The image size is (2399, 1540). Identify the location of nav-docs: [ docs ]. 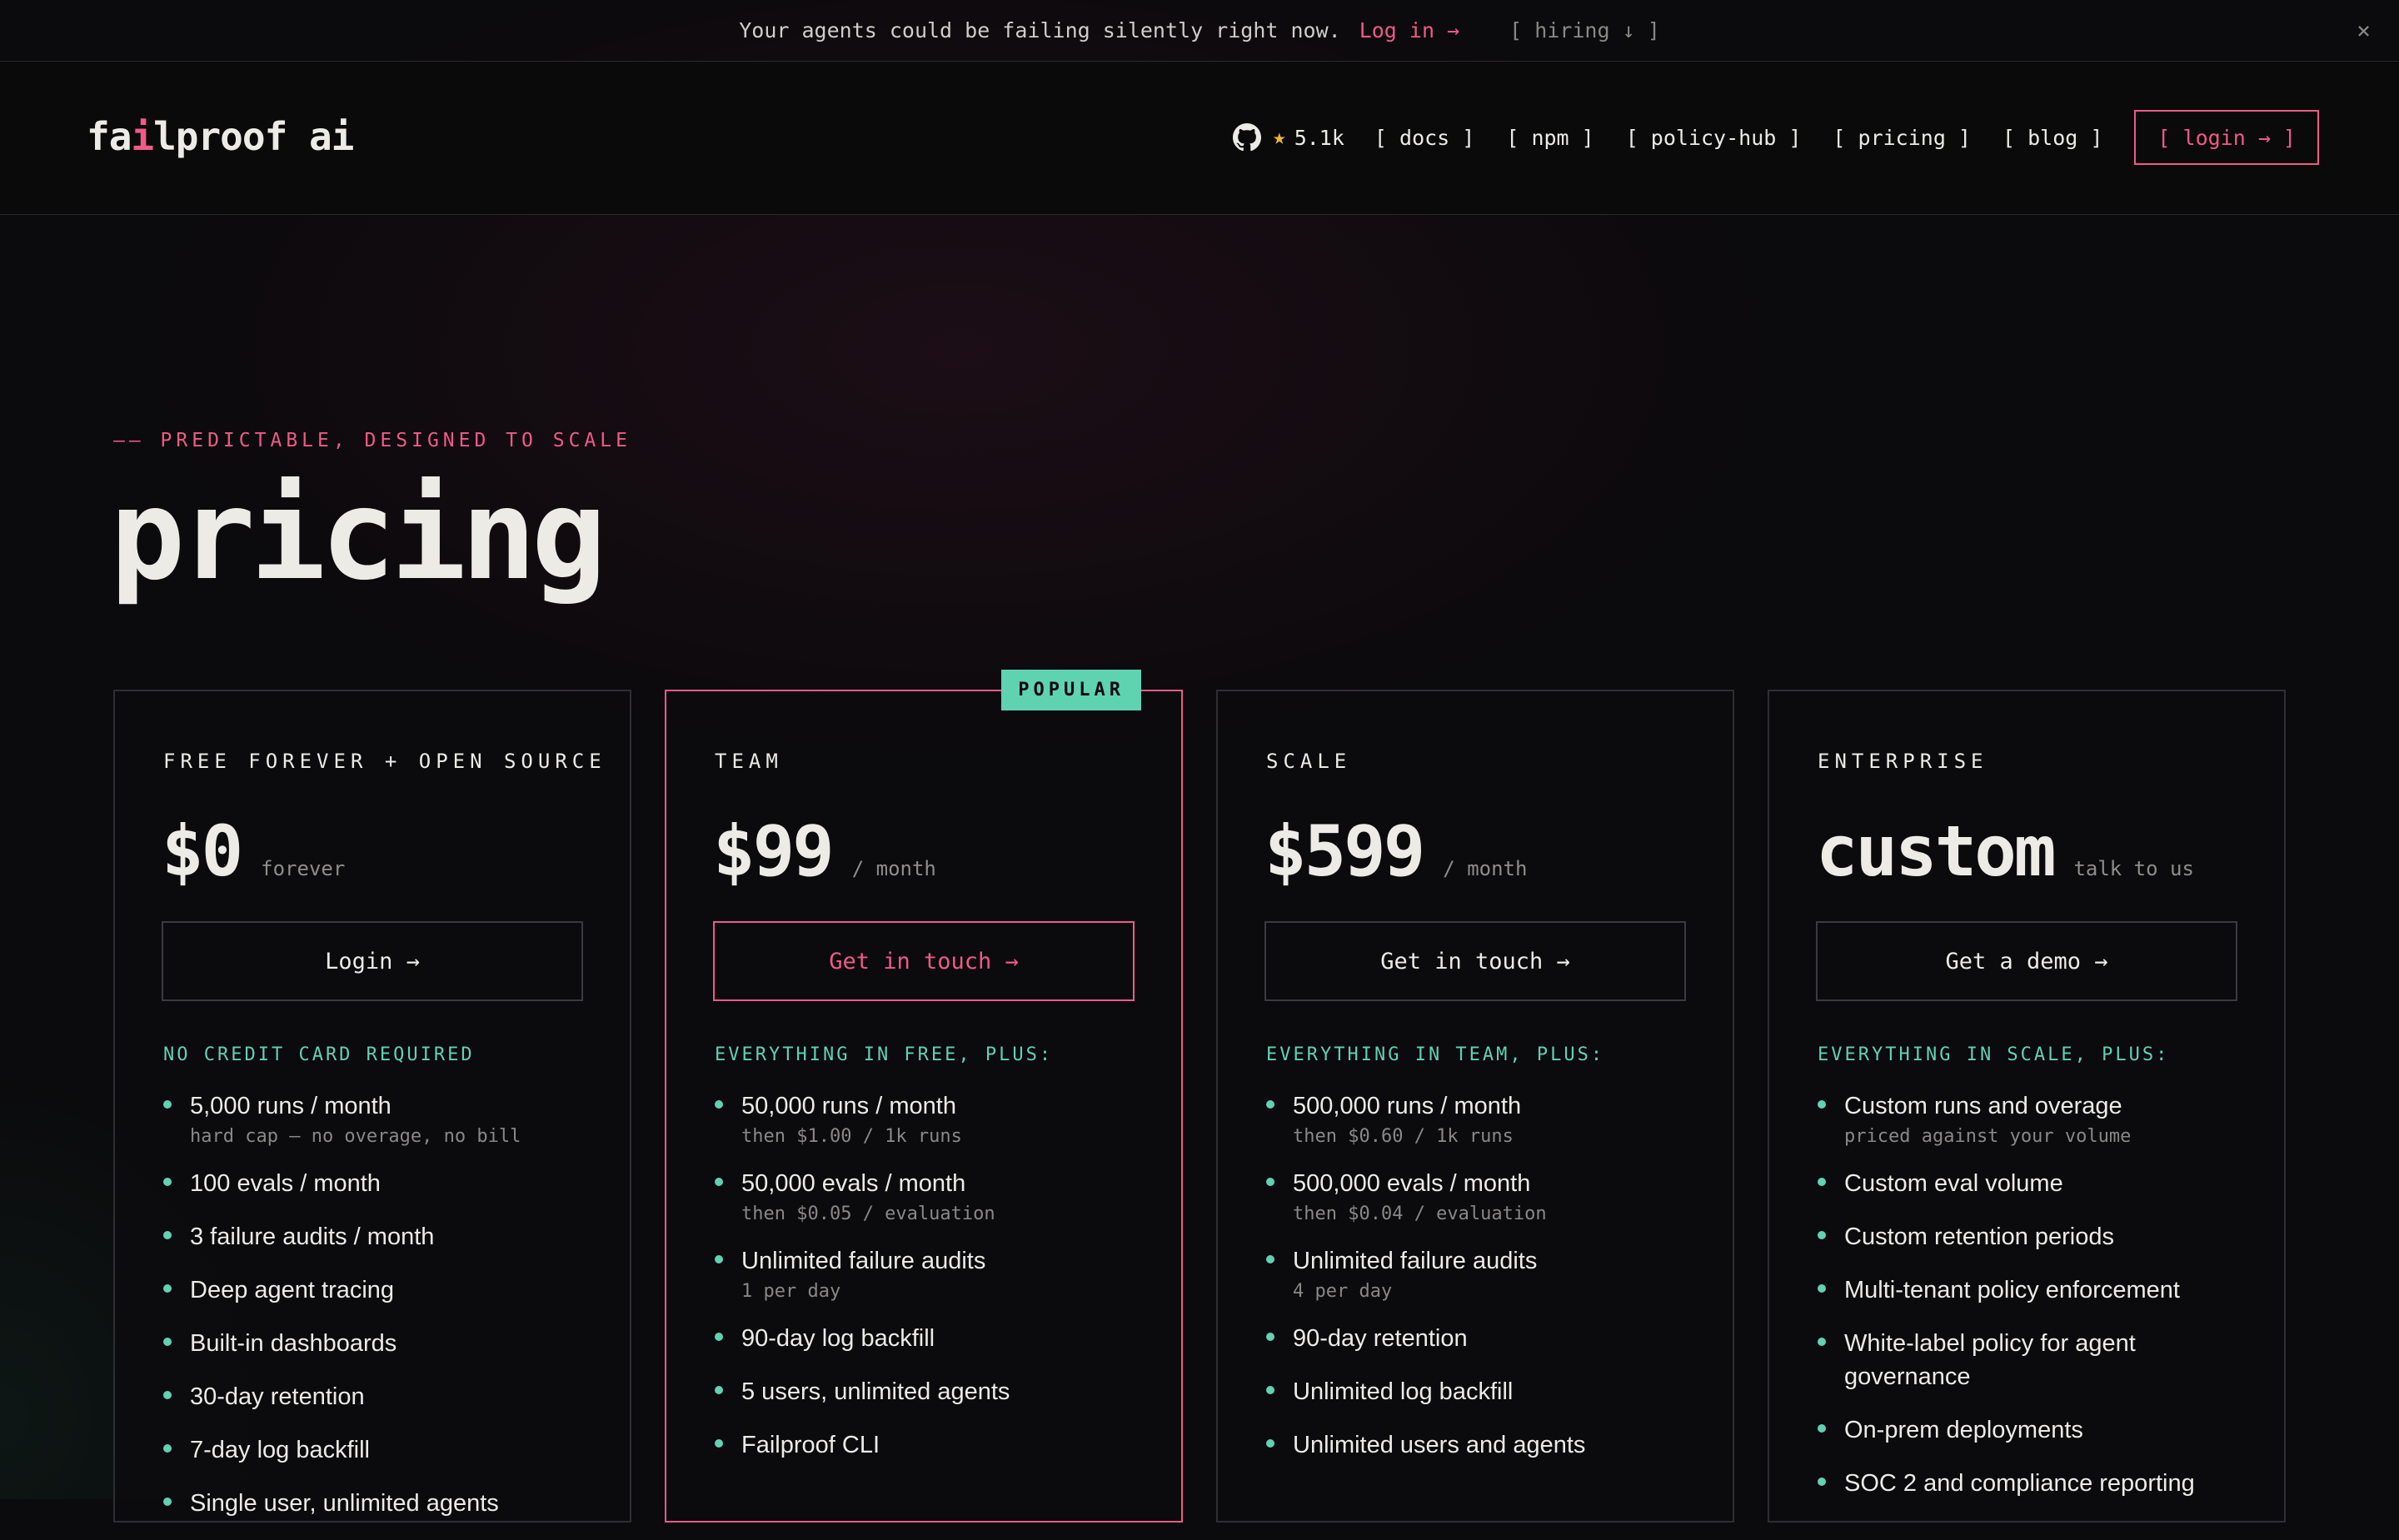
(1424, 138).